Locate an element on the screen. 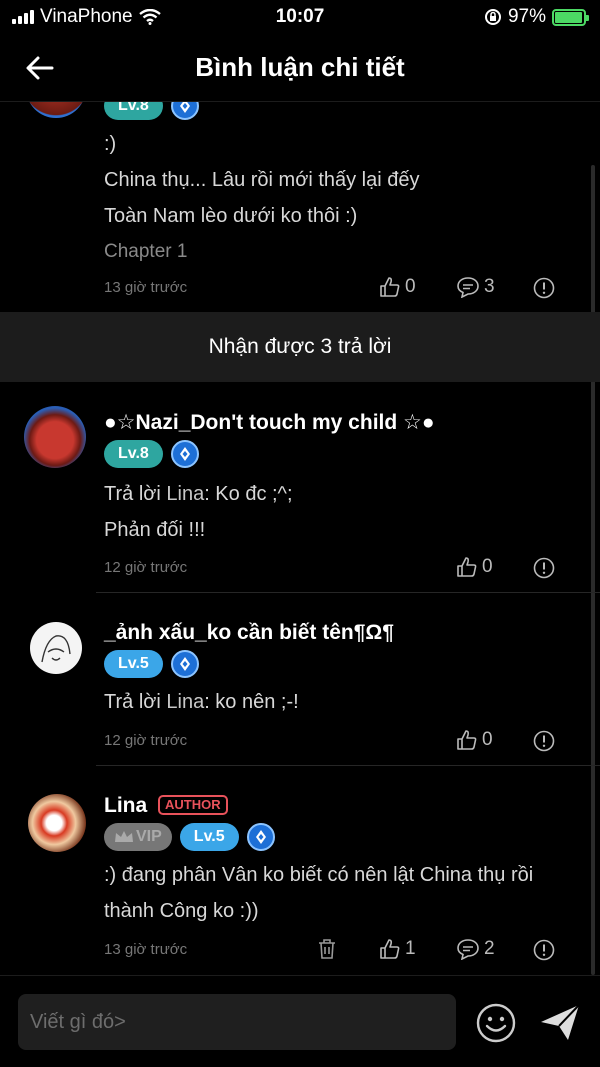 The image size is (600, 1067). comment-composer is located at coordinates (300, 1021).